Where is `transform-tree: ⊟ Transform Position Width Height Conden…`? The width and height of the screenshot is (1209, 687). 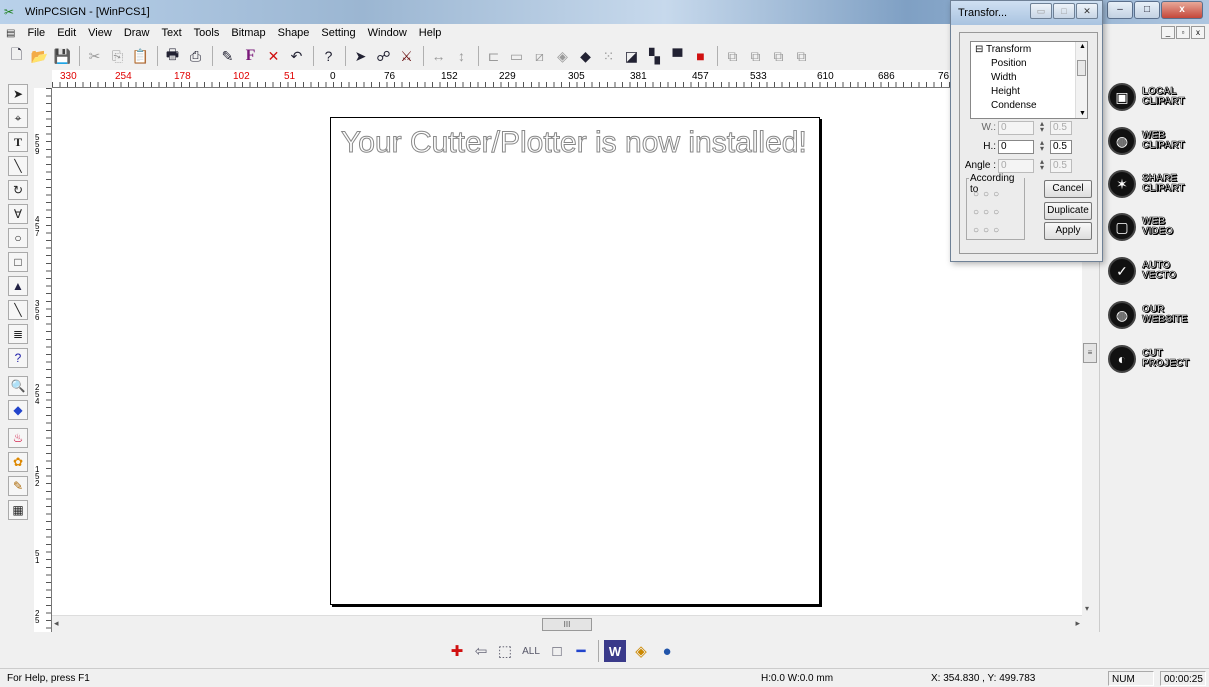 transform-tree: ⊟ Transform Position Width Height Conden… is located at coordinates (1029, 80).